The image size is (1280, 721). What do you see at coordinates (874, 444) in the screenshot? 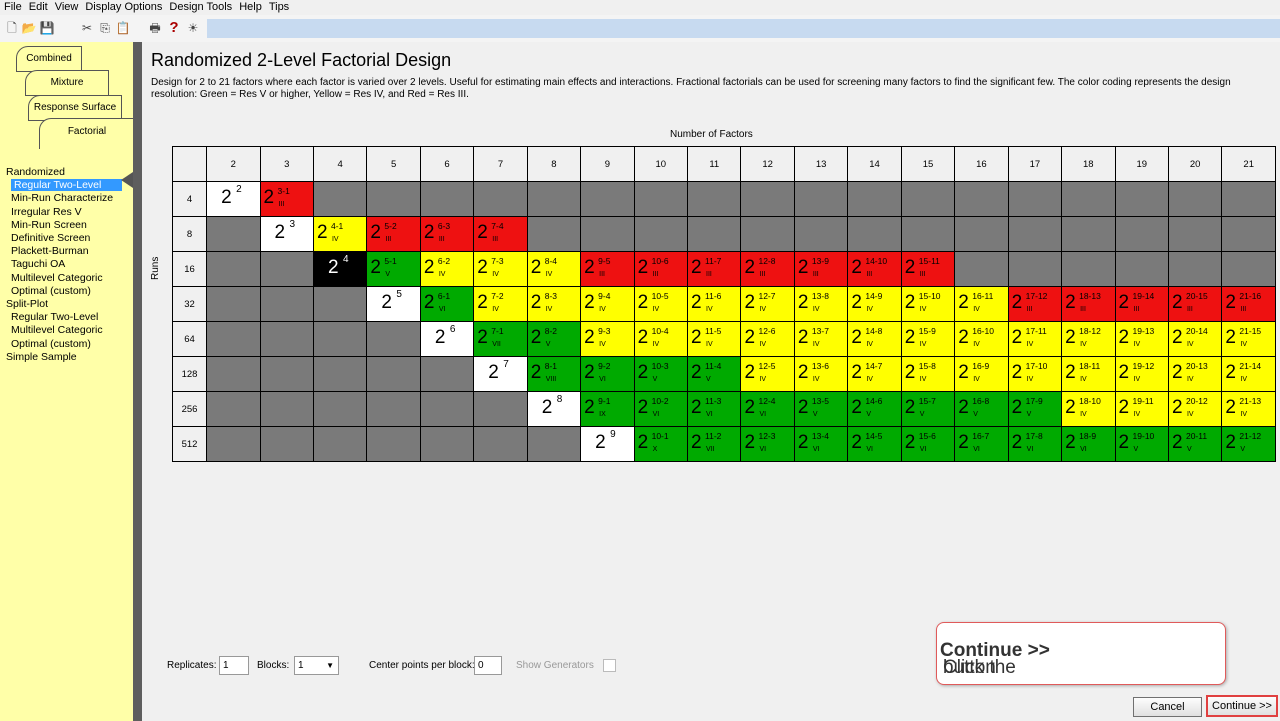
I see `design-cell: 2 14-5 VI` at bounding box center [874, 444].